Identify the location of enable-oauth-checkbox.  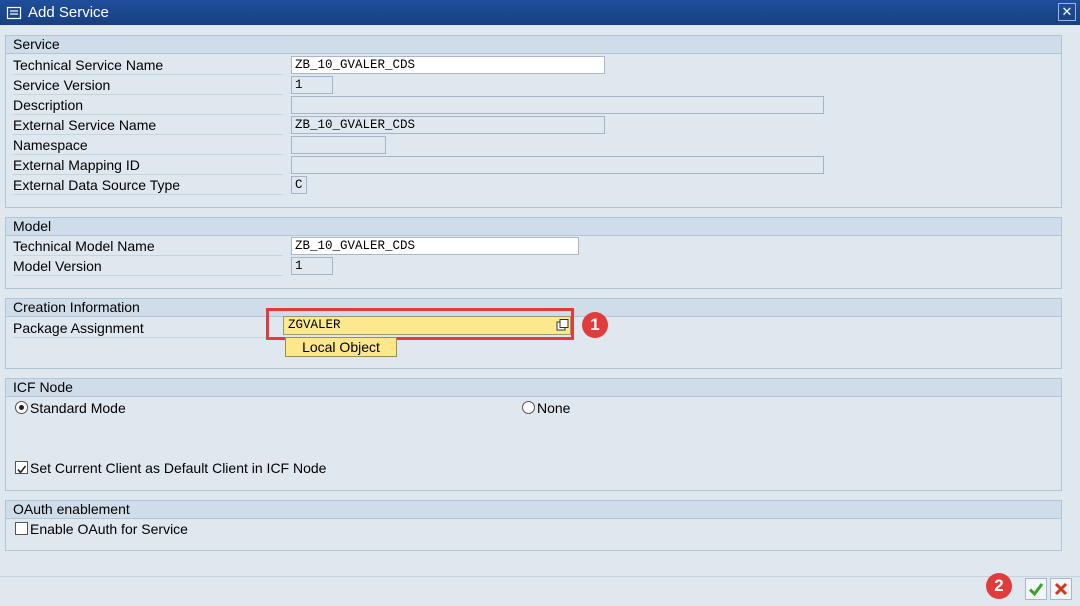
(21, 528).